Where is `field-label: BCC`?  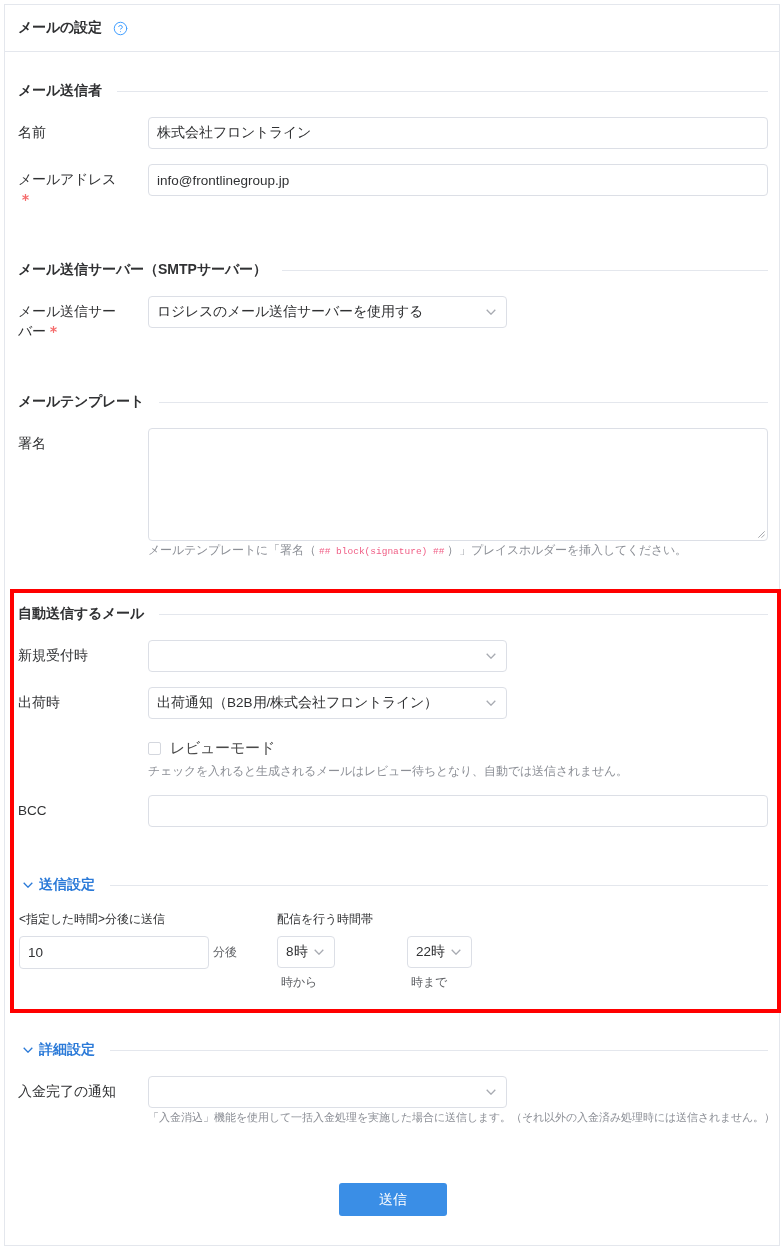
field-label: BCC is located at coordinates (32, 810).